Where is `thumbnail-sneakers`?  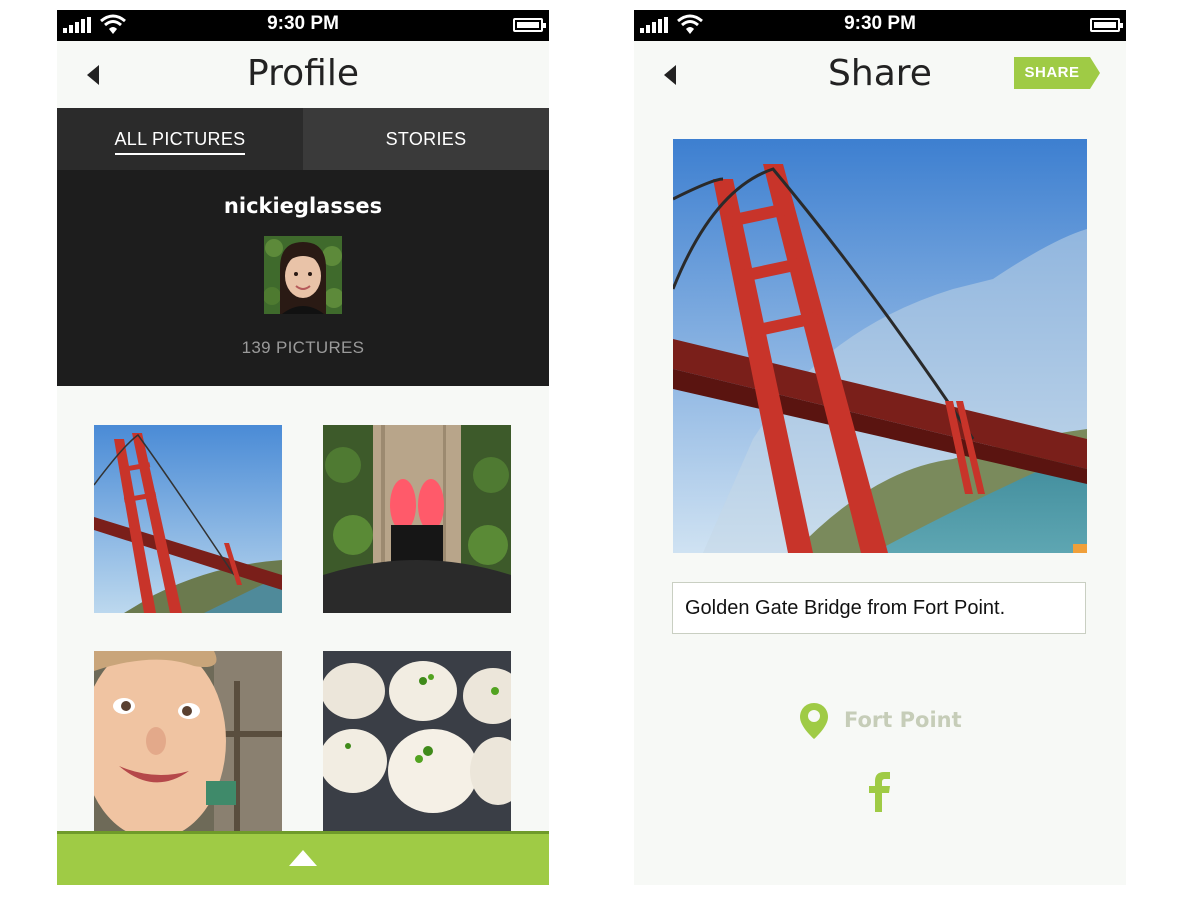
thumbnail-sneakers is located at coordinates (417, 519).